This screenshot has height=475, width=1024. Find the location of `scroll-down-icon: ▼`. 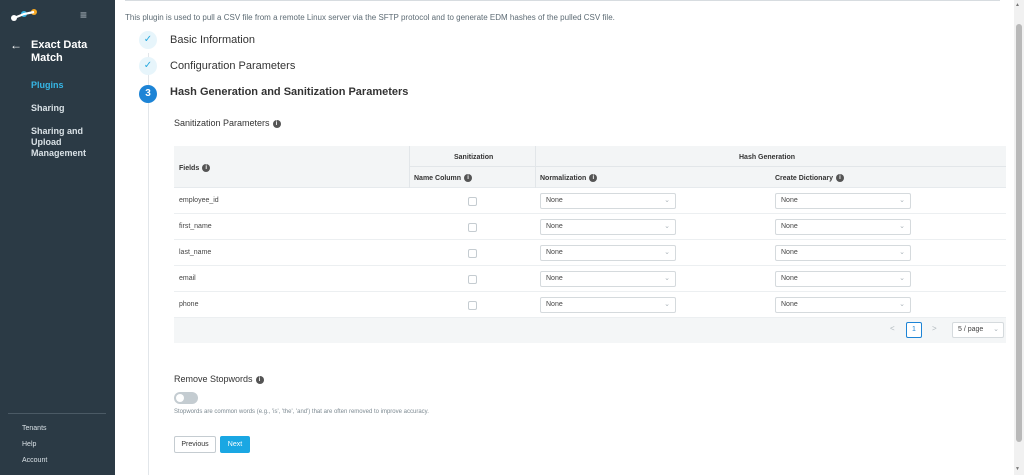

scroll-down-icon: ▼ is located at coordinates (1017, 469).